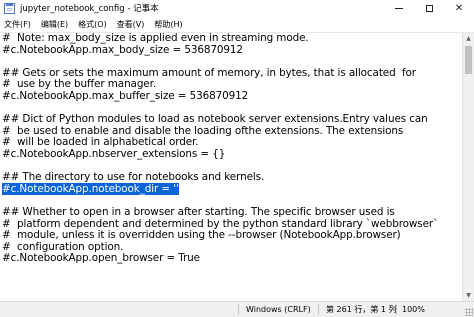 The width and height of the screenshot is (474, 317). What do you see at coordinates (361, 309) in the screenshot?
I see `status-cursor-position: 第 261 行，第 1 列` at bounding box center [361, 309].